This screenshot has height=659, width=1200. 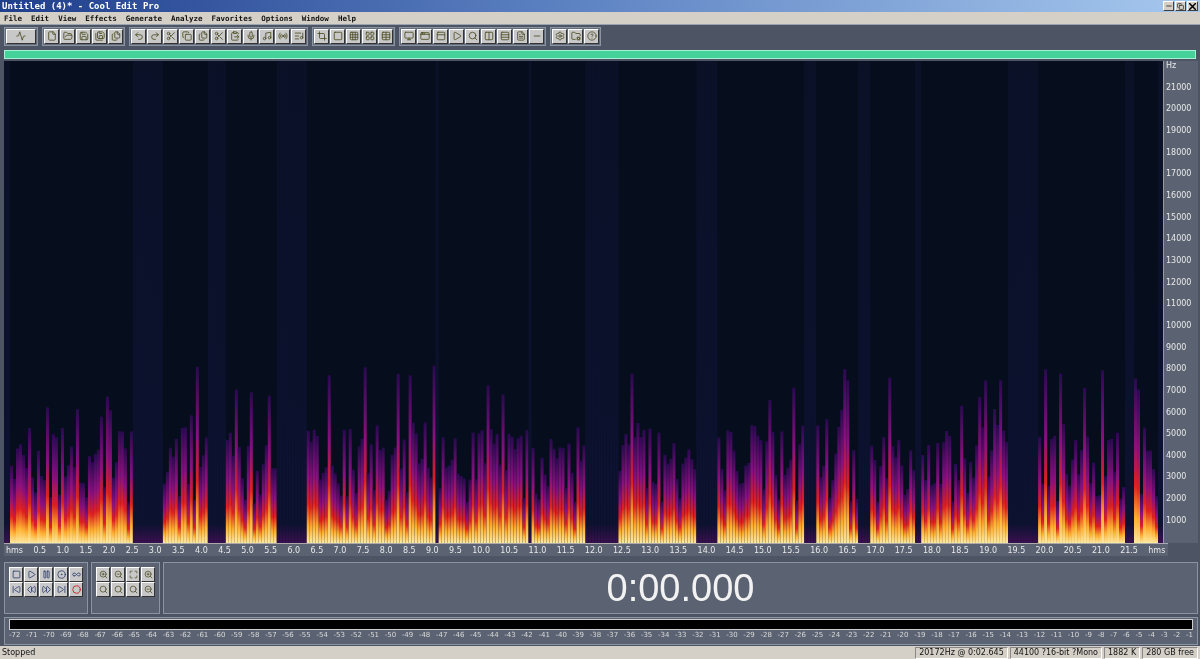 I want to click on axis-label: 5000, so click(x=1177, y=434).